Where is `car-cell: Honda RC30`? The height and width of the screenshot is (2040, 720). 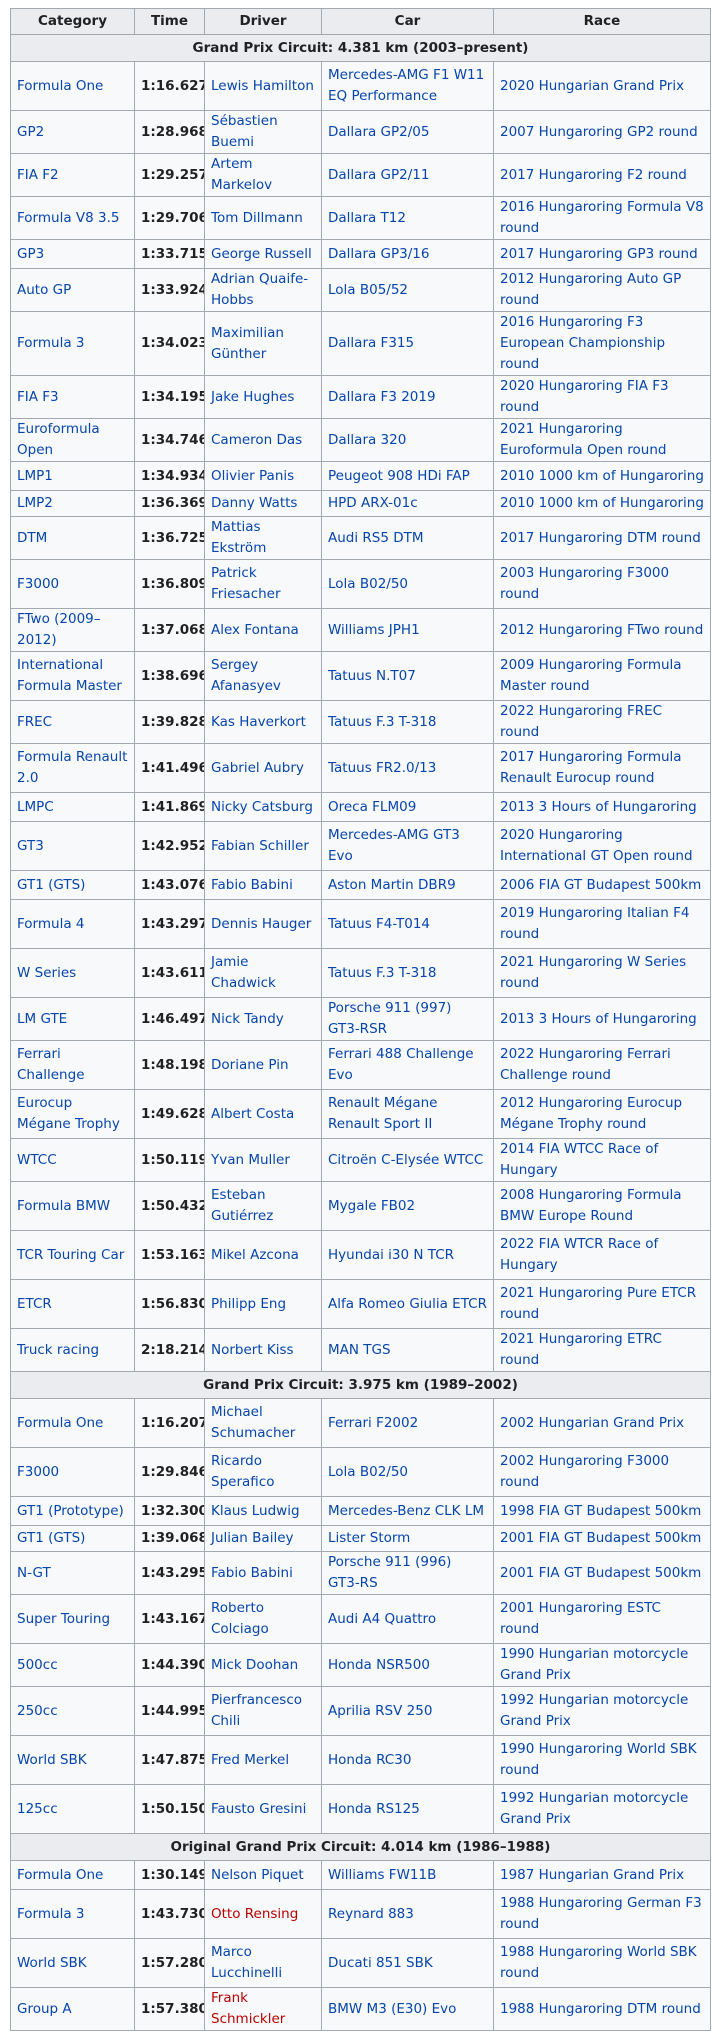
car-cell: Honda RC30 is located at coordinates (407, 1760).